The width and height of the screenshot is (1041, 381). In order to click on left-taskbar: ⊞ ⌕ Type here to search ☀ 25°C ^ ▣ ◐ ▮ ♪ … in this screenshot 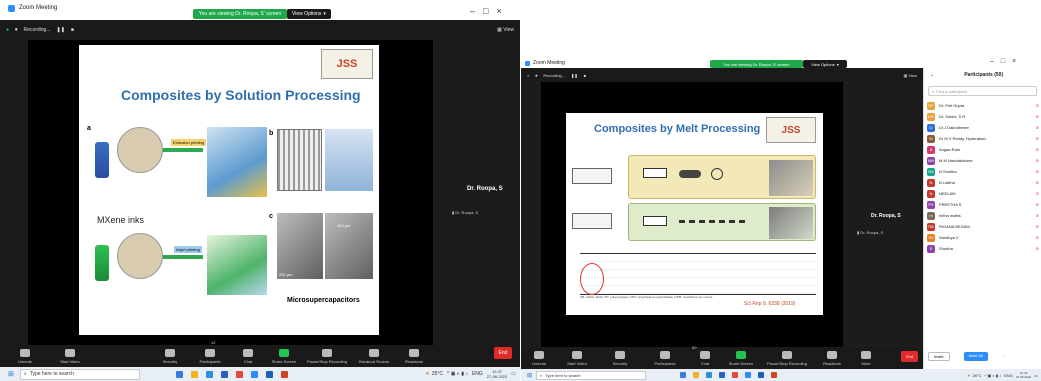, I will do `click(260, 374)`.